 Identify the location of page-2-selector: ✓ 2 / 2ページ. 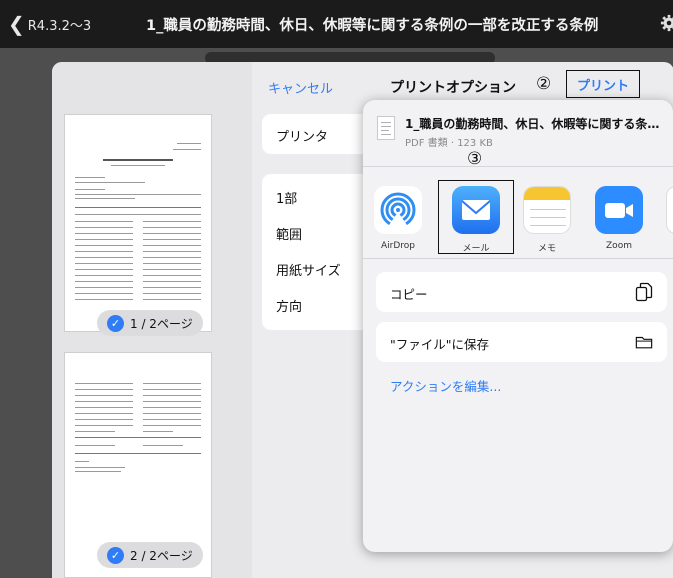
(150, 555).